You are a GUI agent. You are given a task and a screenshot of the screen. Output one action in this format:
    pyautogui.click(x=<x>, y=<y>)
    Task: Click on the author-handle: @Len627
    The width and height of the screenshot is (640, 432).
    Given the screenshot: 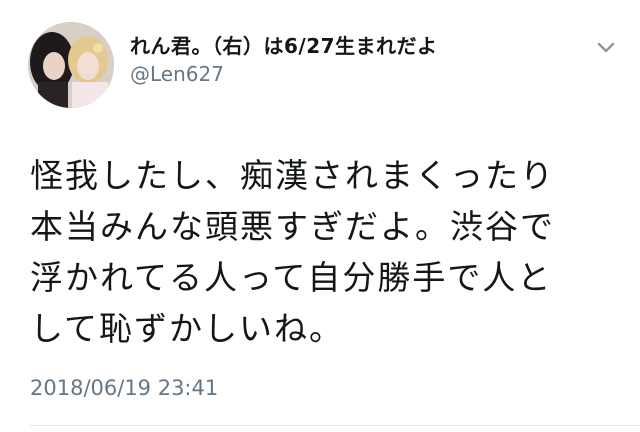 What is the action you would take?
    pyautogui.click(x=177, y=74)
    